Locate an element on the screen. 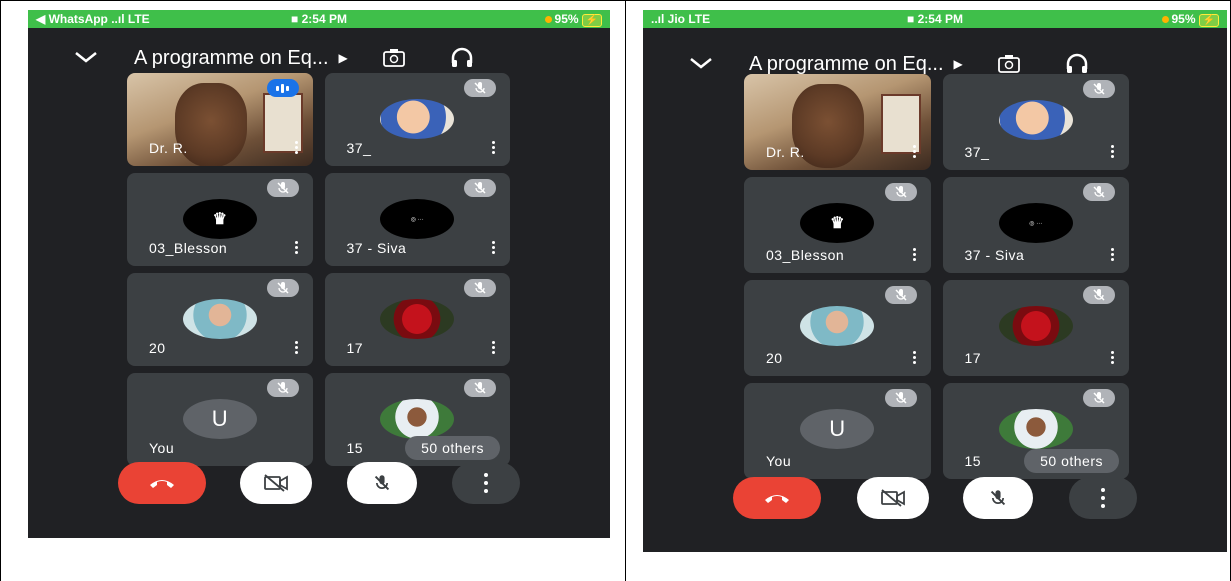 The image size is (1231, 581). status-bar: ◀ WhatsApp ..ıl LTE ■ 2:54 PM 95% ⚡ is located at coordinates (319, 19).